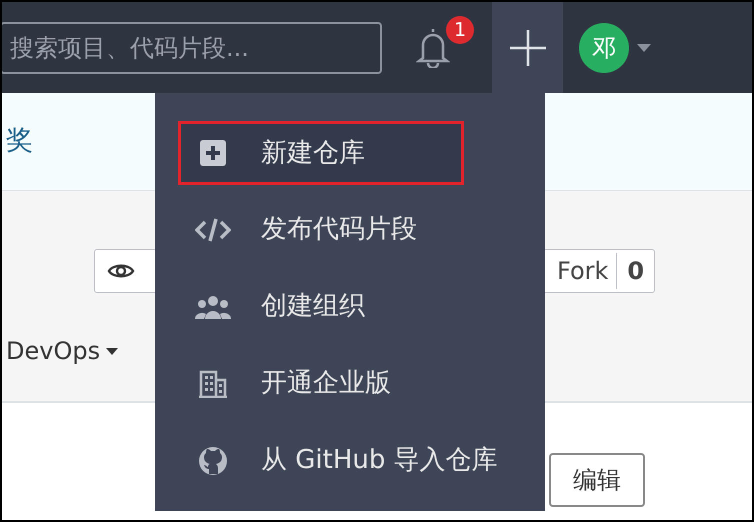 The height and width of the screenshot is (522, 754). What do you see at coordinates (460, 30) in the screenshot?
I see `notification-count: 1` at bounding box center [460, 30].